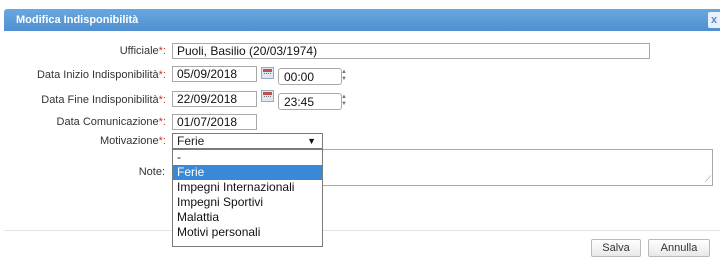 The width and height of the screenshot is (720, 257). I want to click on close-icon: x, so click(714, 20).